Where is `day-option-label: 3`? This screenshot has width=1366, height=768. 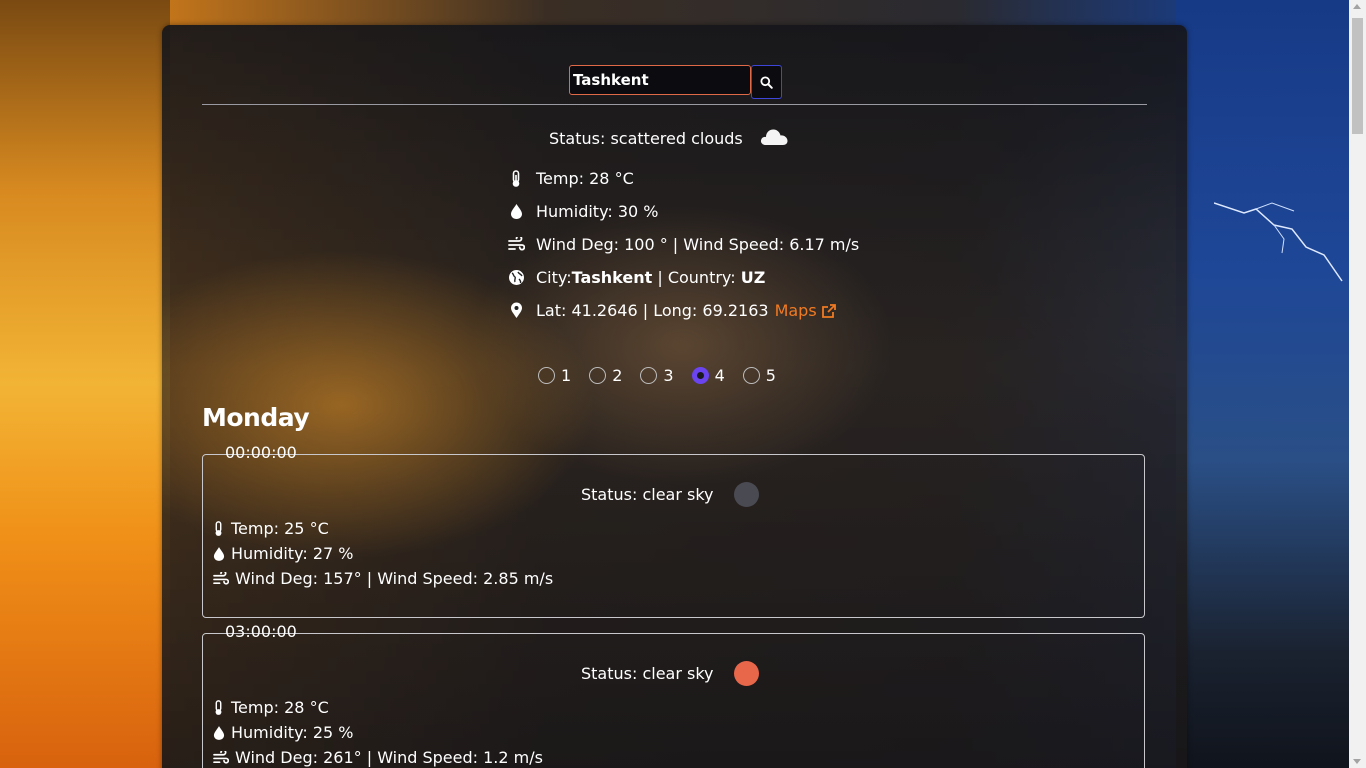
day-option-label: 3 is located at coordinates (668, 375).